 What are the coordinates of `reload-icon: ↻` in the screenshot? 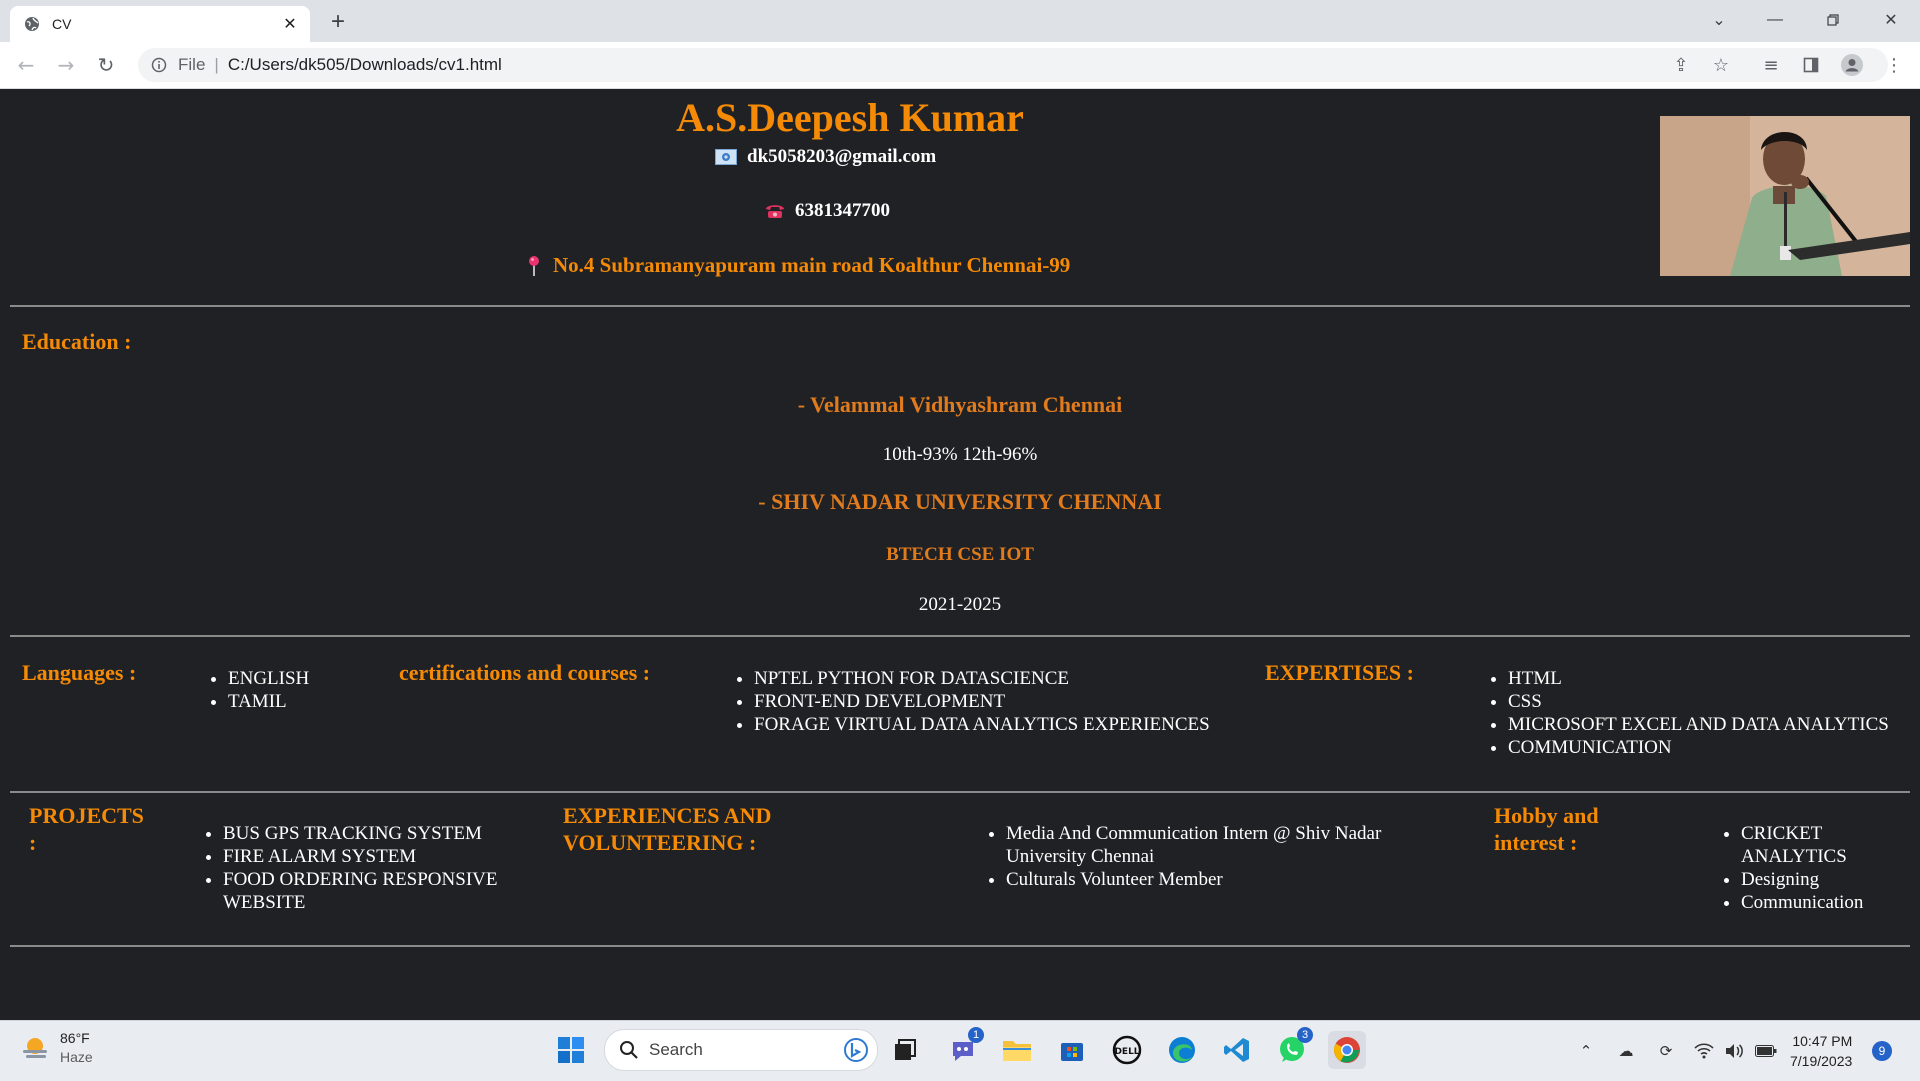 It's located at (106, 65).